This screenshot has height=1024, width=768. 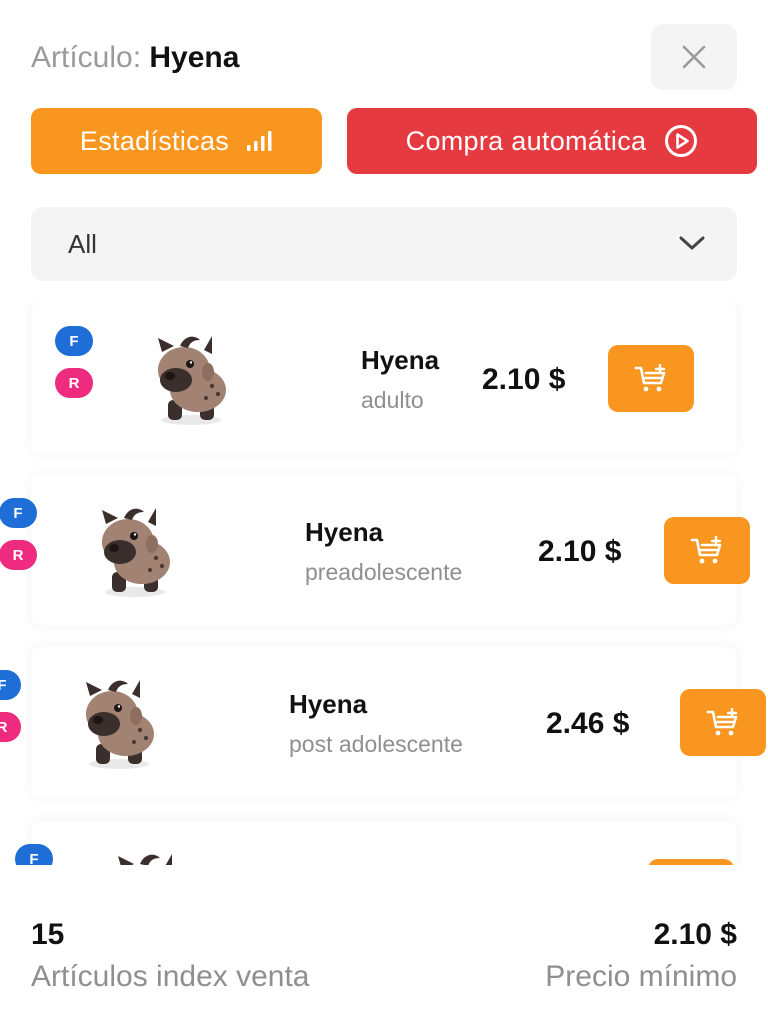 What do you see at coordinates (376, 843) in the screenshot?
I see `list-item: F` at bounding box center [376, 843].